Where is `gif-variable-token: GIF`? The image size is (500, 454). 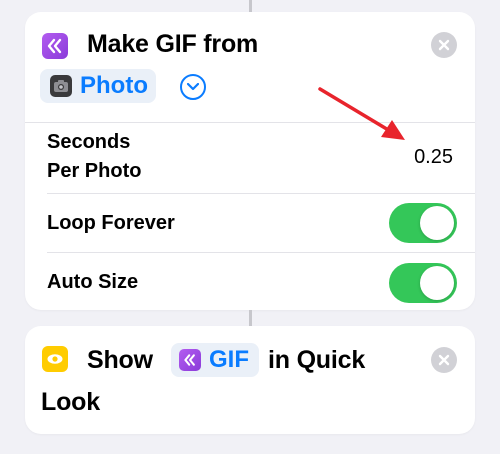
gif-variable-token: GIF is located at coordinates (215, 360).